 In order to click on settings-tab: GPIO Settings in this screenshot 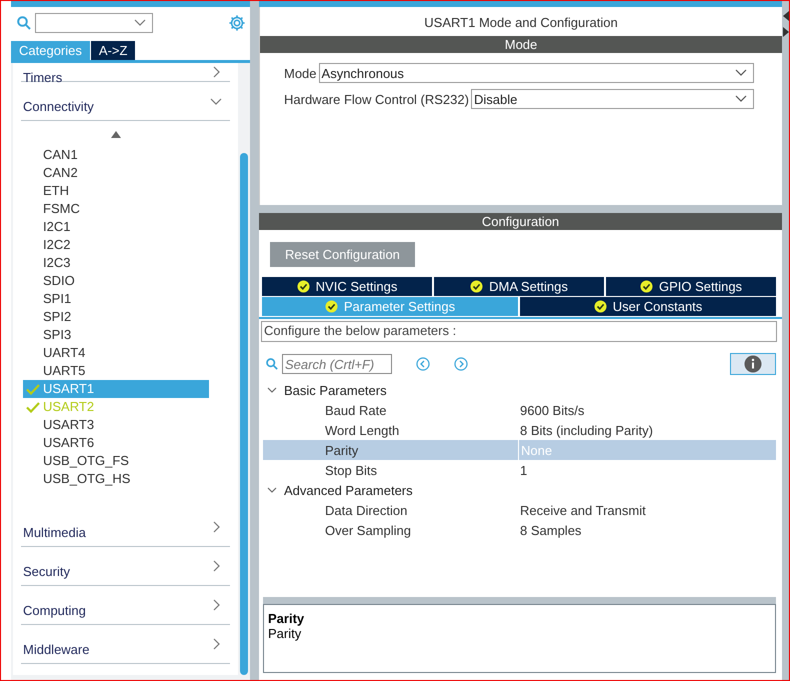, I will do `click(691, 286)`.